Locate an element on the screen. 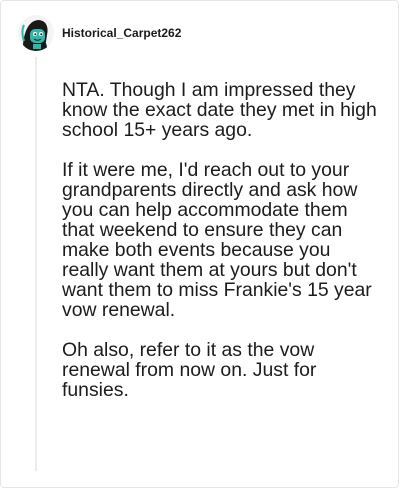  comment-author-username: Historical_Carpet262 is located at coordinates (121, 33).